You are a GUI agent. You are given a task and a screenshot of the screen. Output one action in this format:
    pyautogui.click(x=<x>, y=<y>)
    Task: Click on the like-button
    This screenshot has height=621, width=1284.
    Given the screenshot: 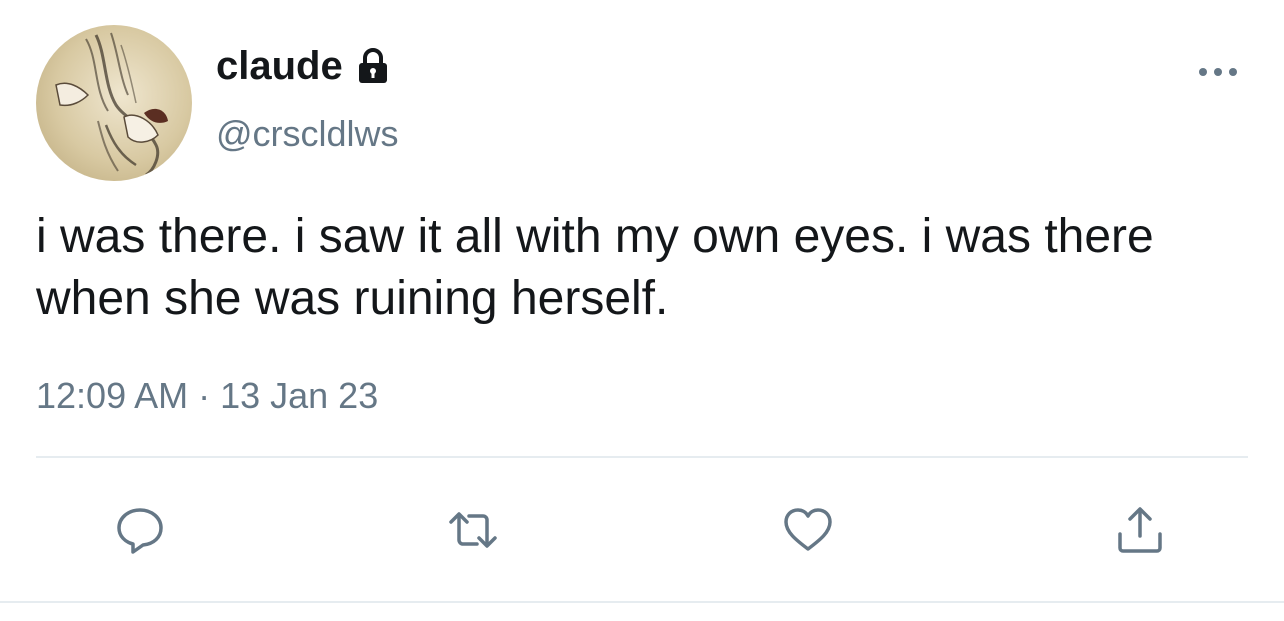 What is the action you would take?
    pyautogui.click(x=808, y=530)
    